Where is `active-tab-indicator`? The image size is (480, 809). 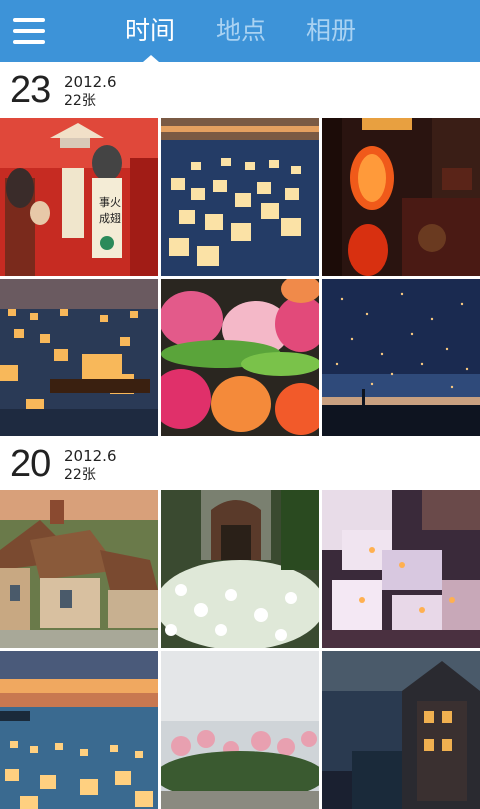 active-tab-indicator is located at coordinates (151, 58).